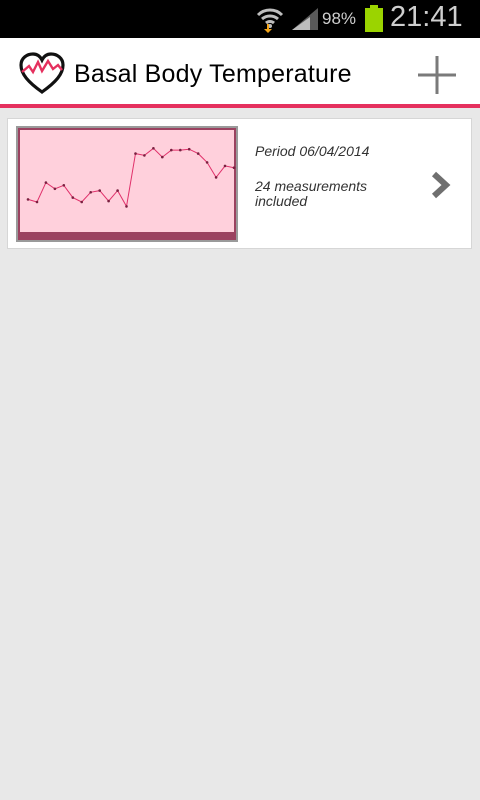 This screenshot has height=800, width=480. What do you see at coordinates (339, 18) in the screenshot?
I see `battery-percent: 98%` at bounding box center [339, 18].